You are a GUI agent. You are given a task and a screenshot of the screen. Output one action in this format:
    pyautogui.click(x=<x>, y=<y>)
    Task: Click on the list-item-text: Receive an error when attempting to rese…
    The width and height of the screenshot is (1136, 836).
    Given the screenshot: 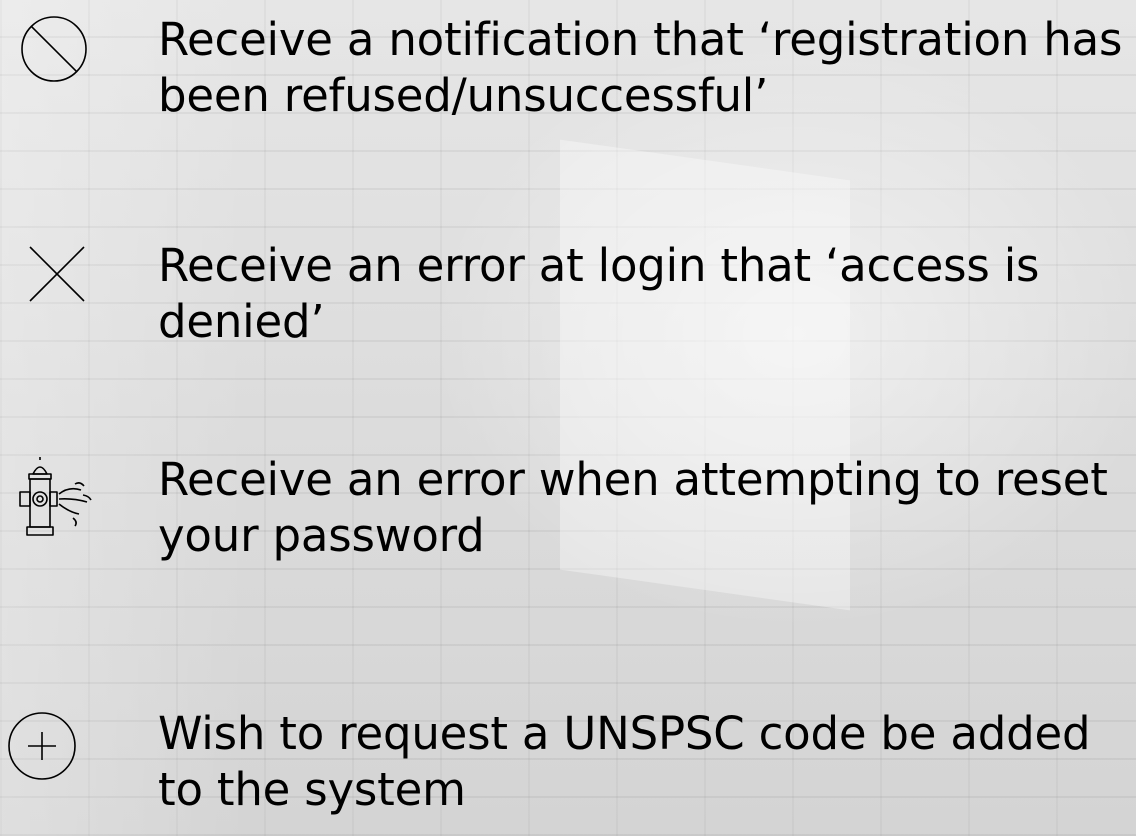 What is the action you would take?
    pyautogui.click(x=633, y=507)
    